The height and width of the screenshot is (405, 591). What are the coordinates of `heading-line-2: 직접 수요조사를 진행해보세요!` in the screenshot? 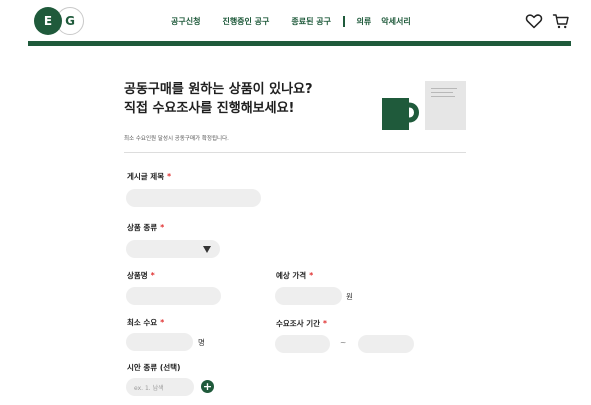 It's located at (209, 108).